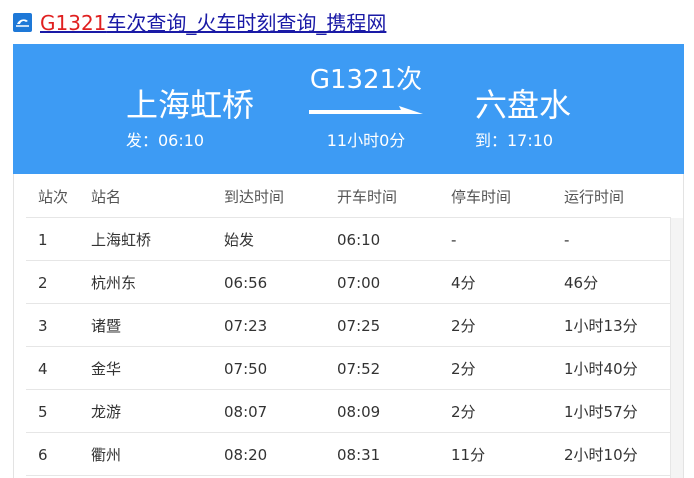 The height and width of the screenshot is (478, 694). What do you see at coordinates (239, 240) in the screenshot?
I see `arrival-time: 始发` at bounding box center [239, 240].